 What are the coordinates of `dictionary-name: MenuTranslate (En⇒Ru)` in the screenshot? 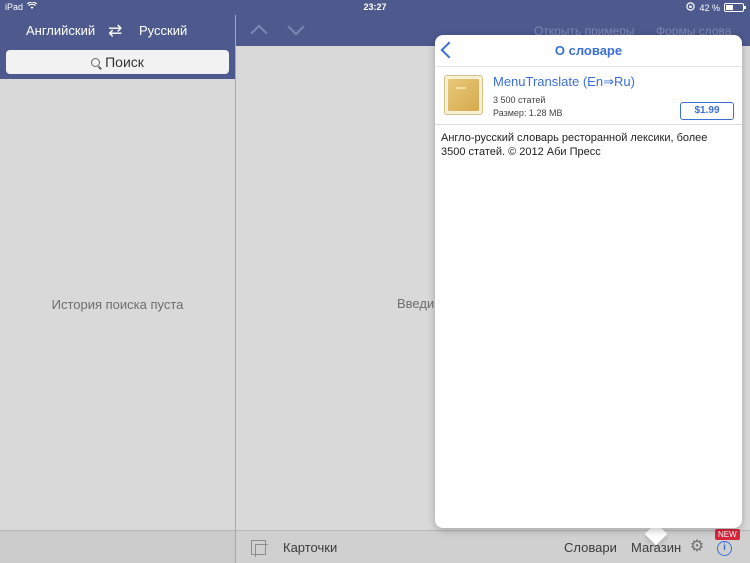 It's located at (564, 81).